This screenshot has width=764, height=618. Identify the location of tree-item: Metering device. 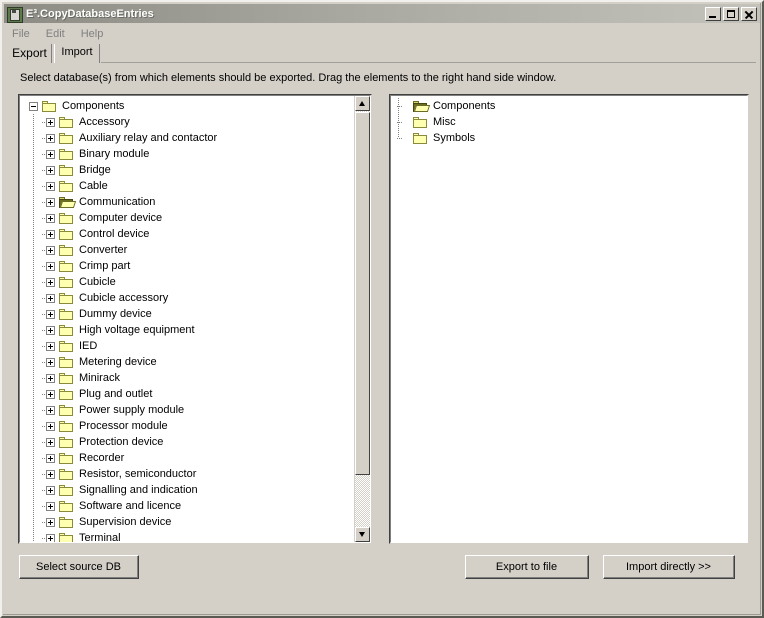
(195, 362).